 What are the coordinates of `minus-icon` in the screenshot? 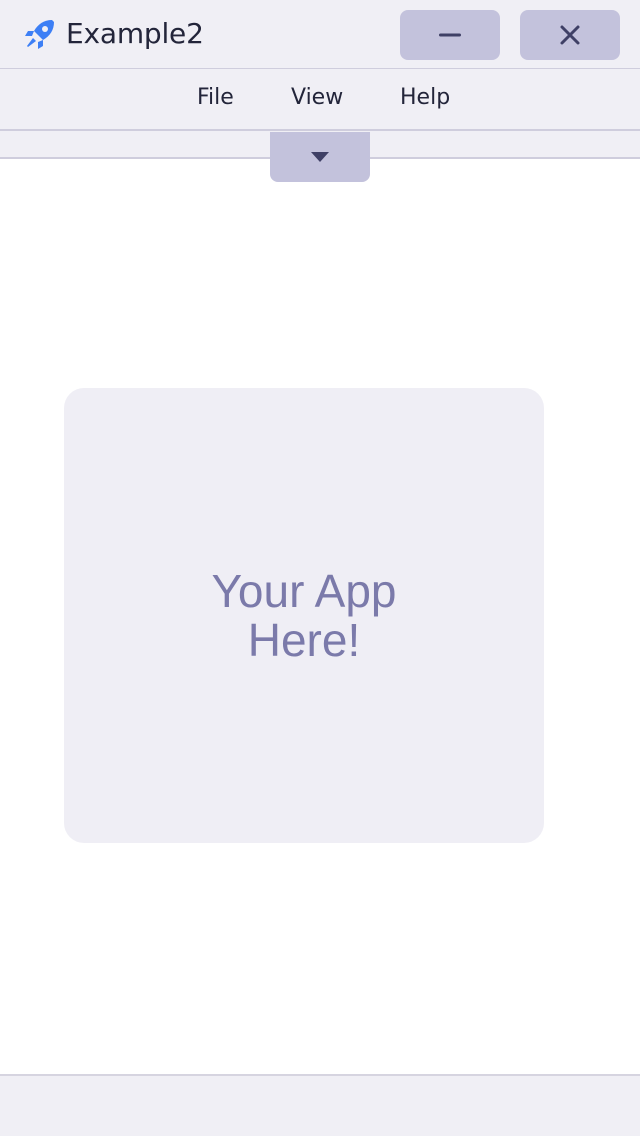 It's located at (450, 35).